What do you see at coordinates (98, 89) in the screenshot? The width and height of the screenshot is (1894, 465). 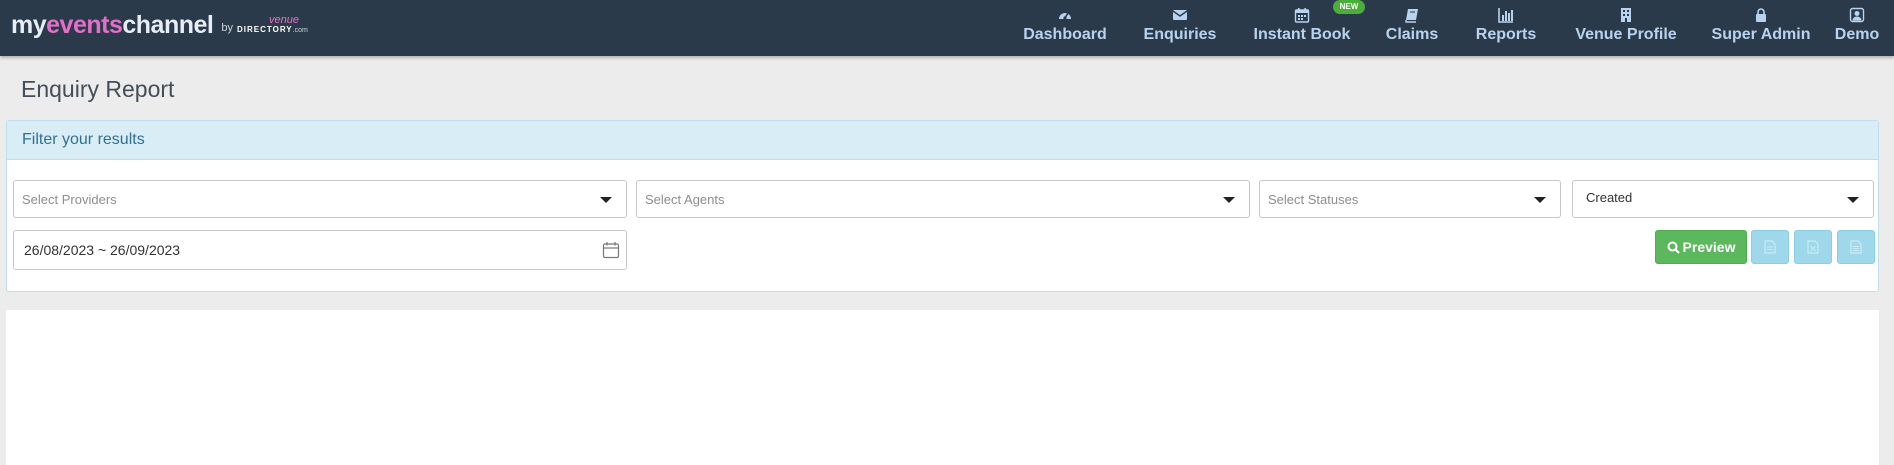 I see `page-title: Enquiry Report` at bounding box center [98, 89].